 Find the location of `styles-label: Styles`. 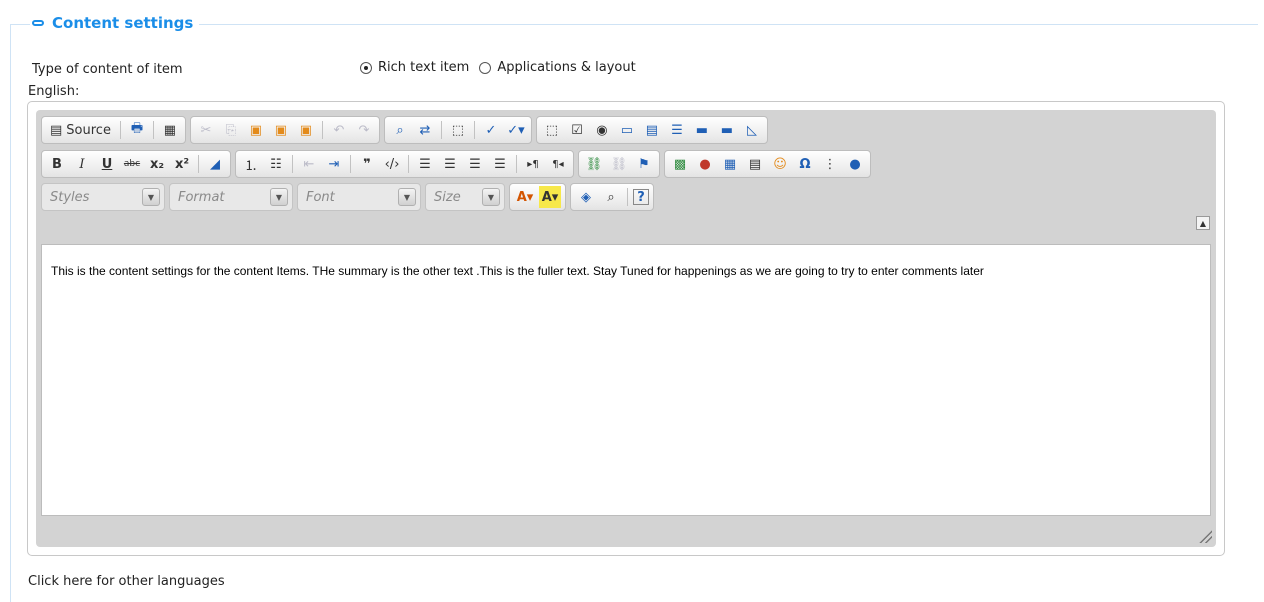

styles-label: Styles is located at coordinates (70, 197).